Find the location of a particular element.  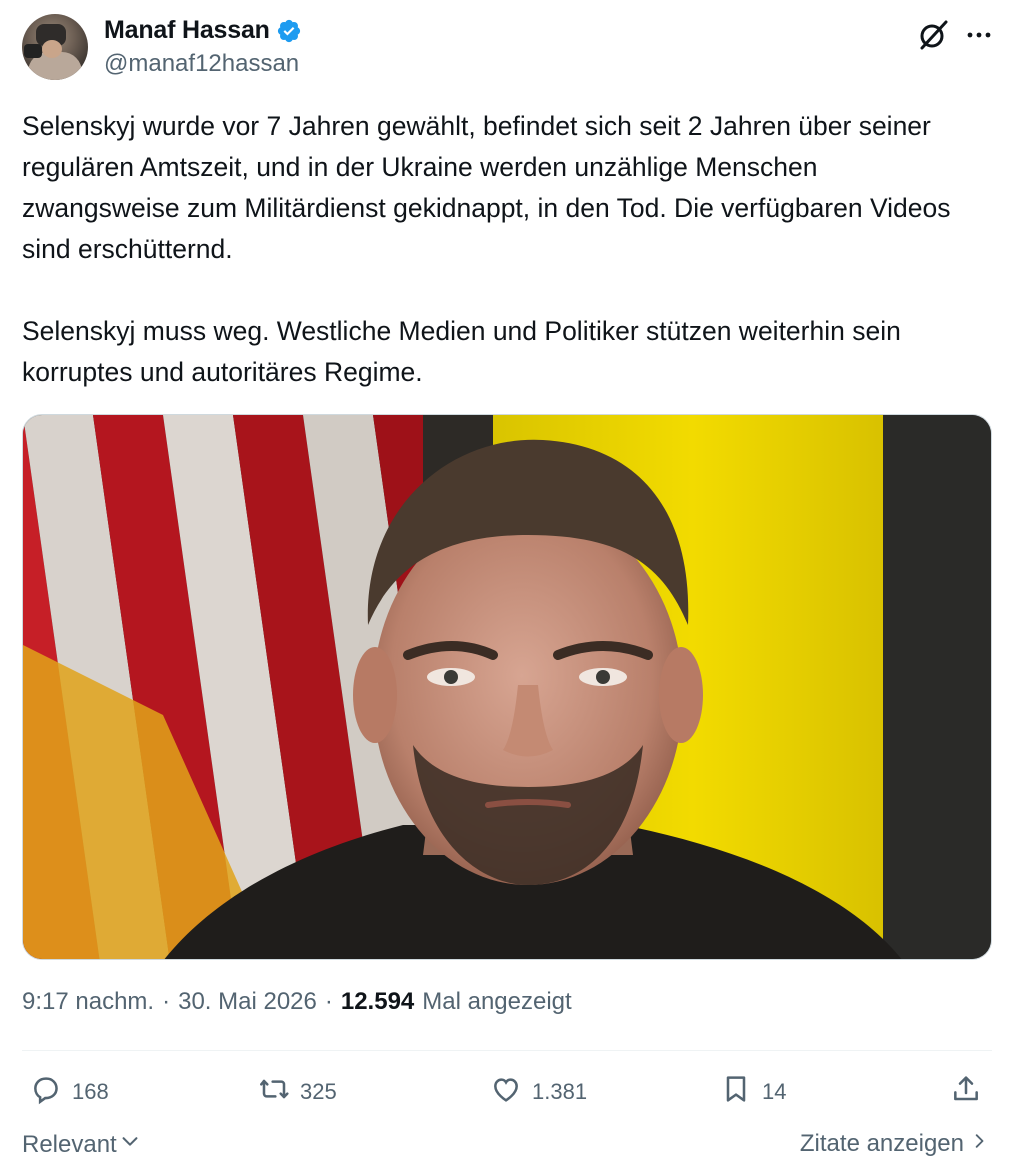

reply-icon is located at coordinates (46, 1092).